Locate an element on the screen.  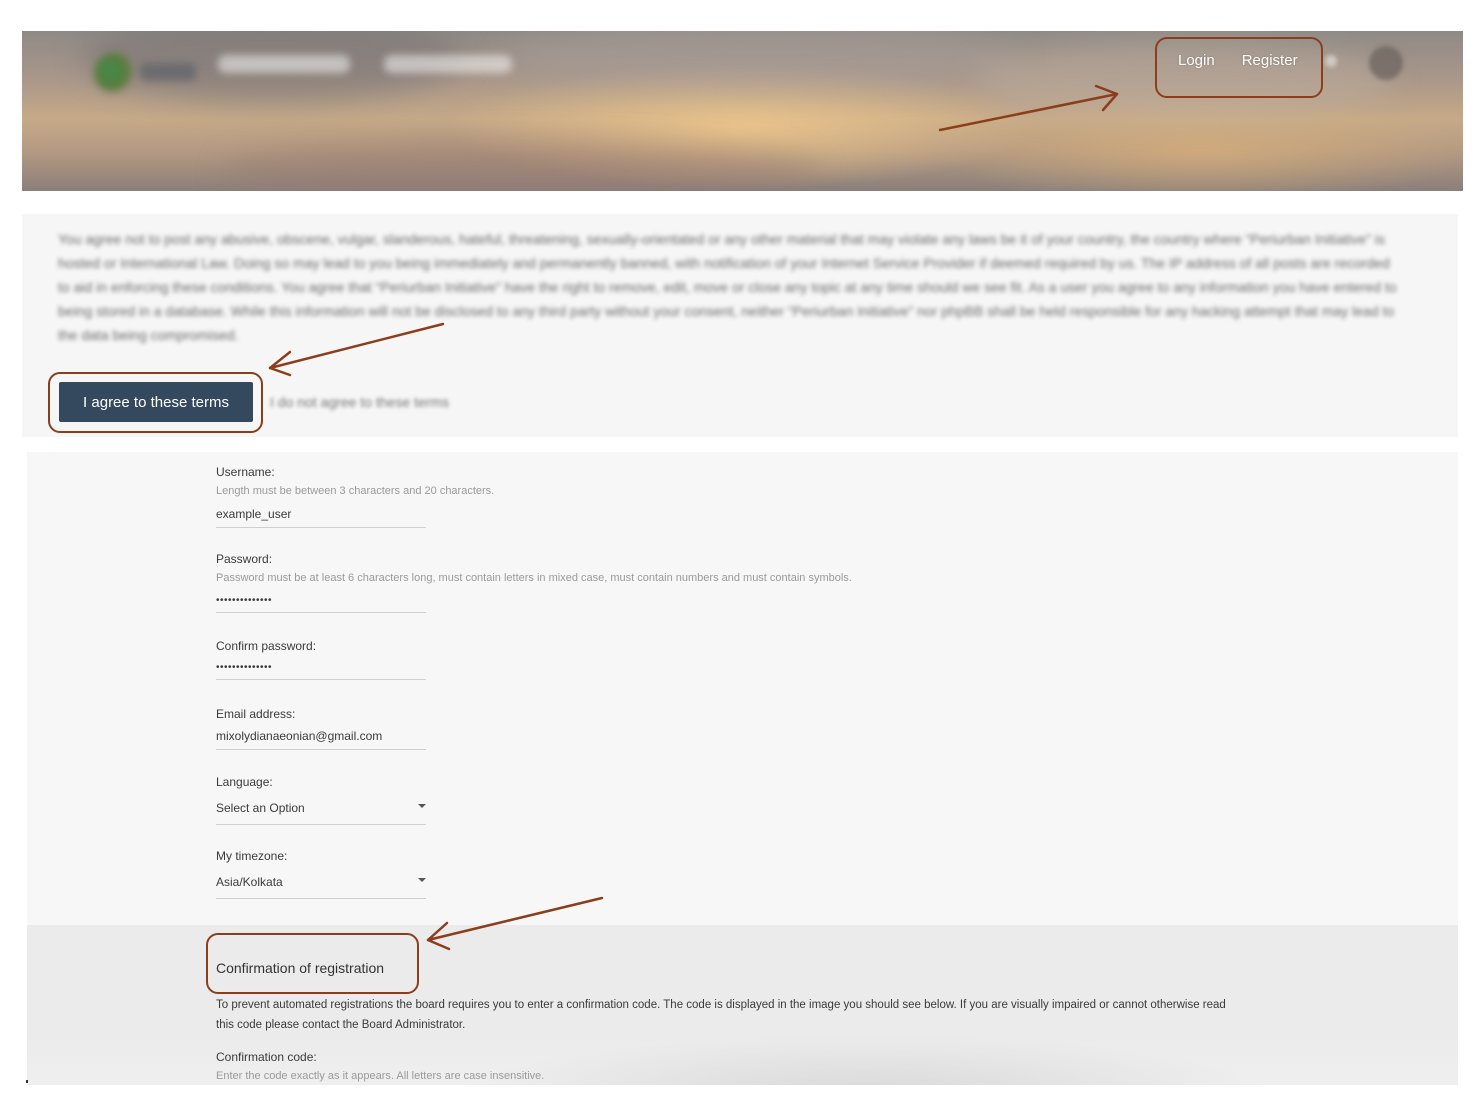
annotation-arrow-auth is located at coordinates (1028, 112).